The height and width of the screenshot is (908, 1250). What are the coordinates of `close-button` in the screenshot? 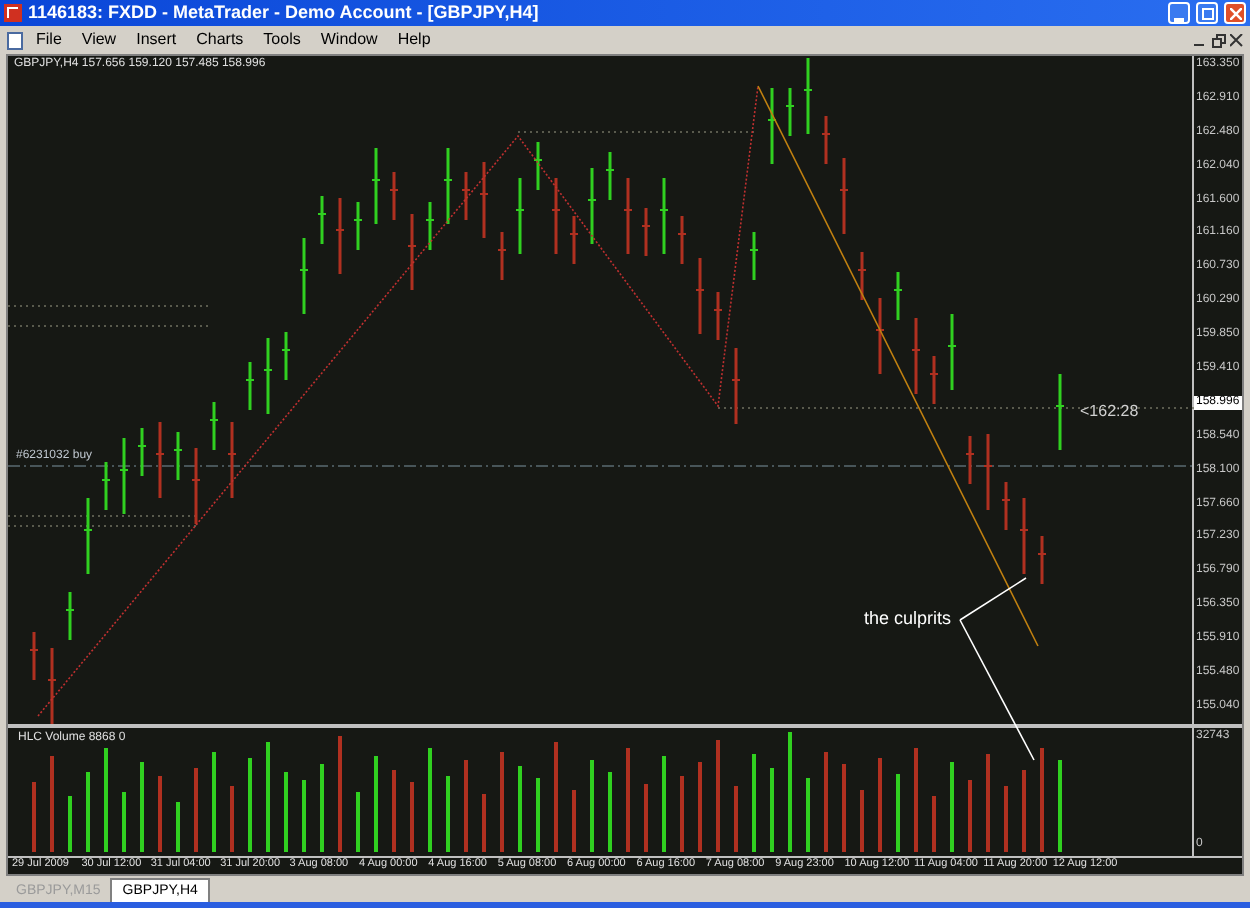 It's located at (1235, 13).